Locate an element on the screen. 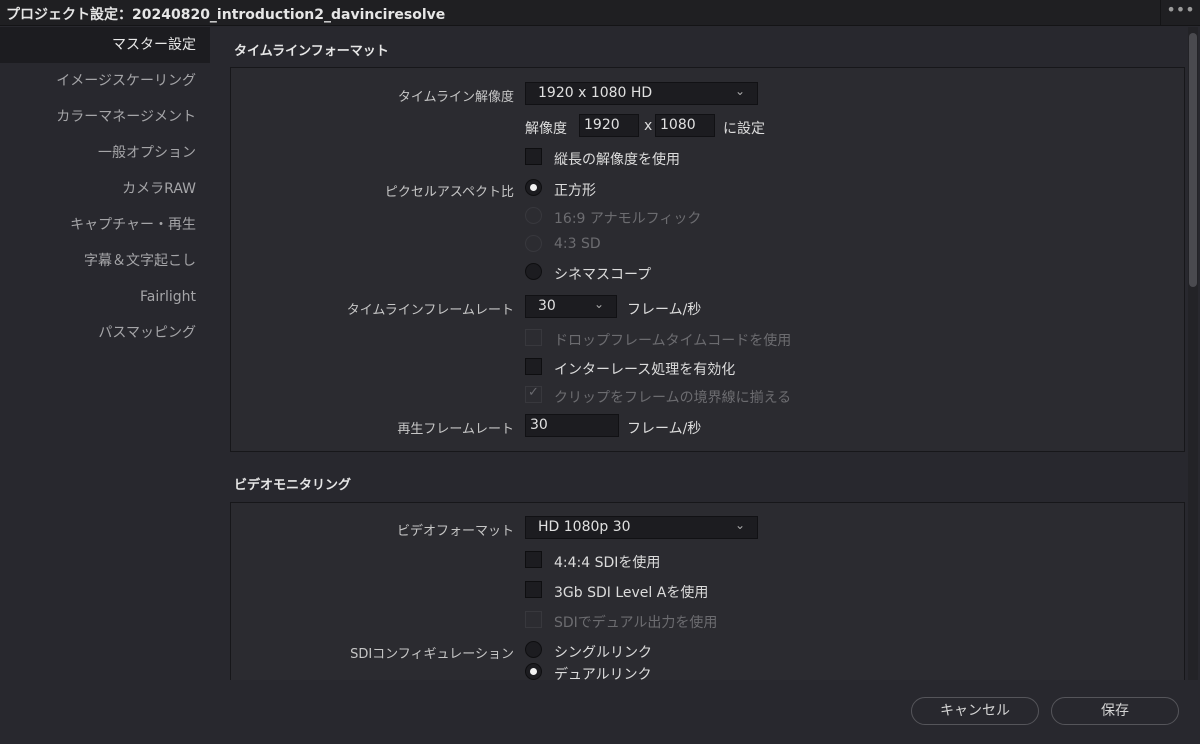 The width and height of the screenshot is (1200, 744). sidebar-item-master-settings: マスター設定 is located at coordinates (105, 45).